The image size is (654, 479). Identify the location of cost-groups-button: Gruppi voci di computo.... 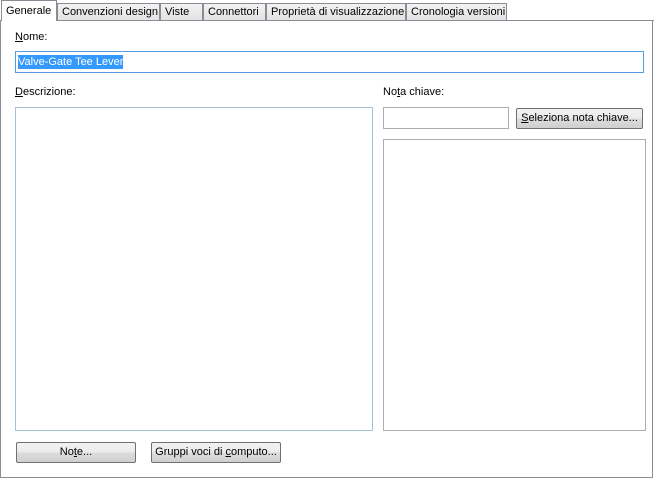
(216, 452).